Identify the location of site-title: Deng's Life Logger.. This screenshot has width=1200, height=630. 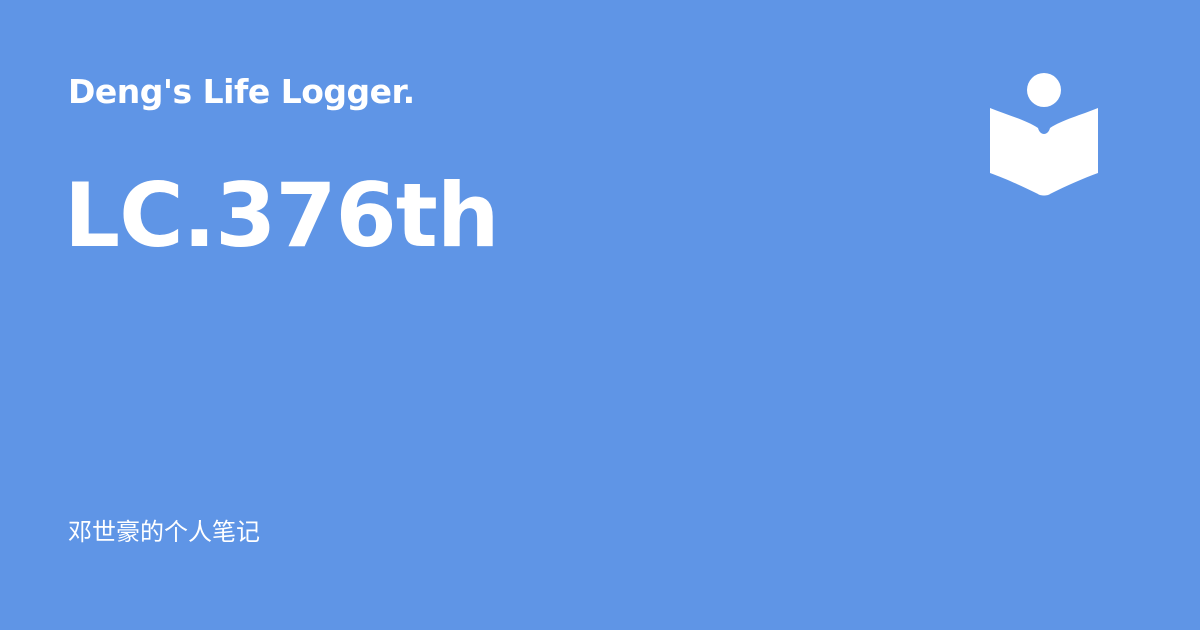
(241, 91).